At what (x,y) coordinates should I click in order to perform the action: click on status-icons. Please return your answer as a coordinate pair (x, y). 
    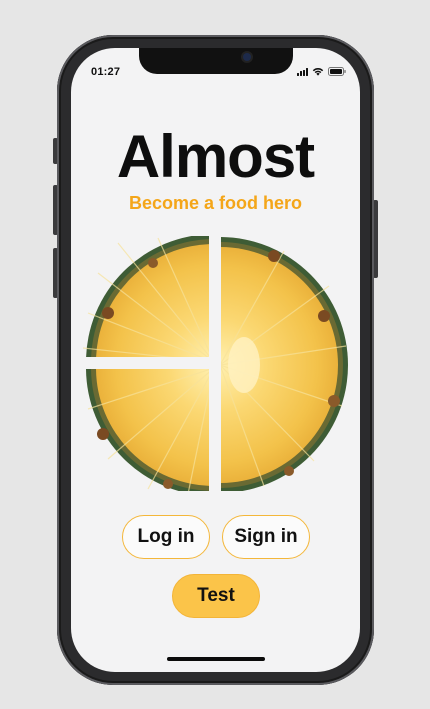
    Looking at the image, I should click on (321, 71).